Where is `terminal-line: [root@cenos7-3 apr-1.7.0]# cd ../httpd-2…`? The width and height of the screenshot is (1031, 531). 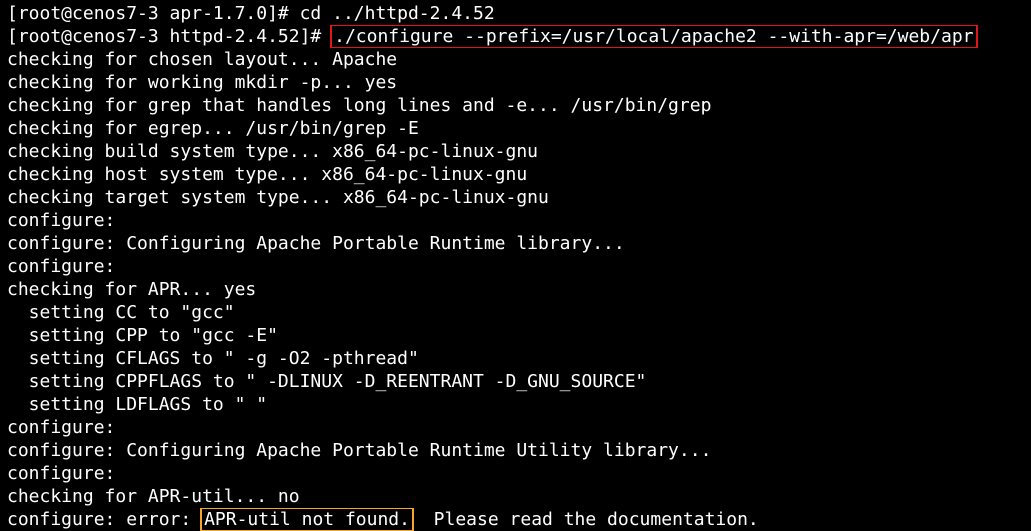 terminal-line: [root@cenos7-3 apr-1.7.0]# cd ../httpd-2… is located at coordinates (251, 13).